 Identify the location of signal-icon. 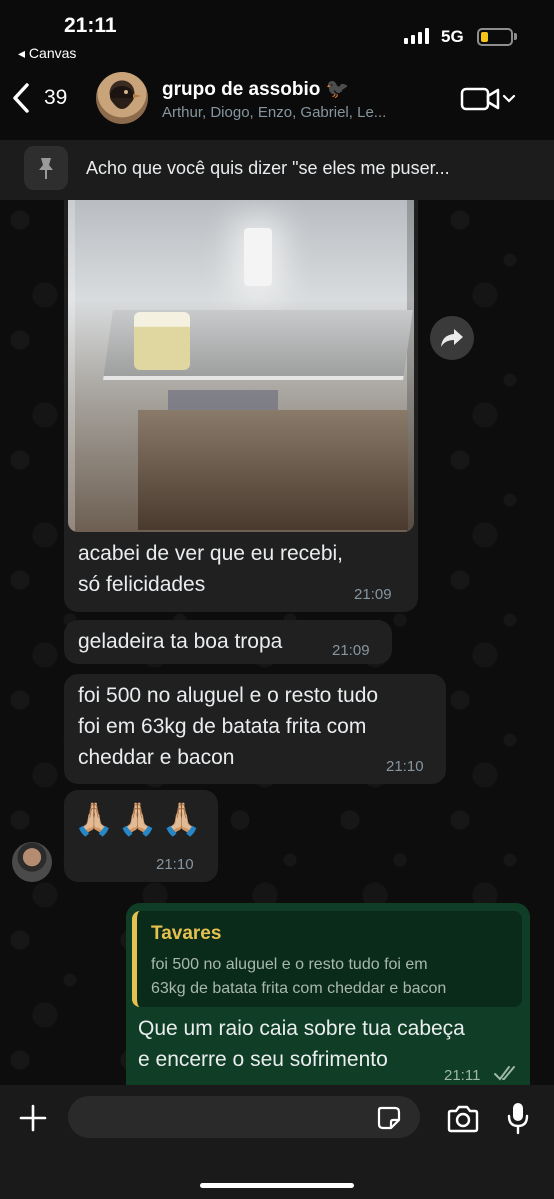
(418, 36).